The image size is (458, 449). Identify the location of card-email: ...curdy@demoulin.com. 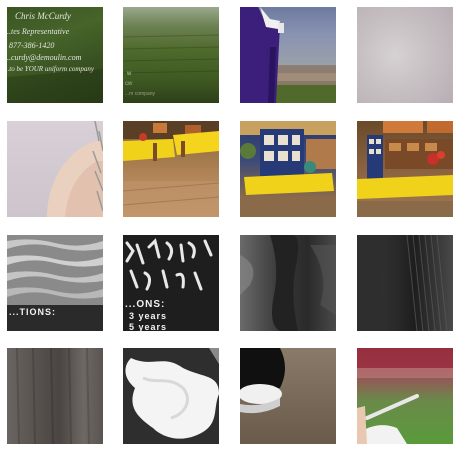
(44, 57).